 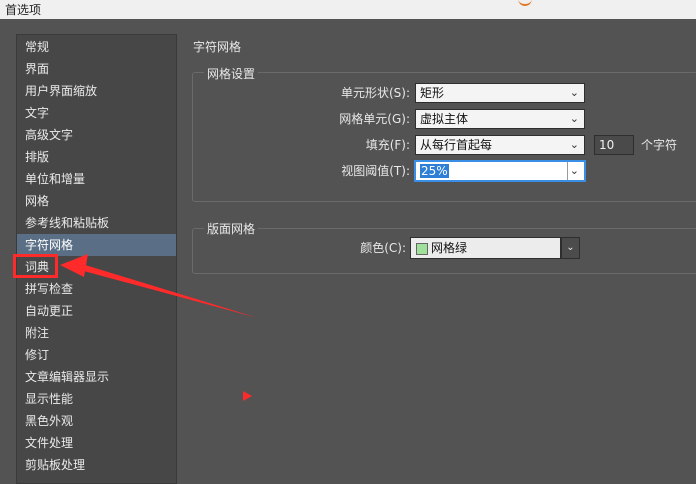 I want to click on sidebar-item-advanced-type: 高级文字, so click(x=96, y=135).